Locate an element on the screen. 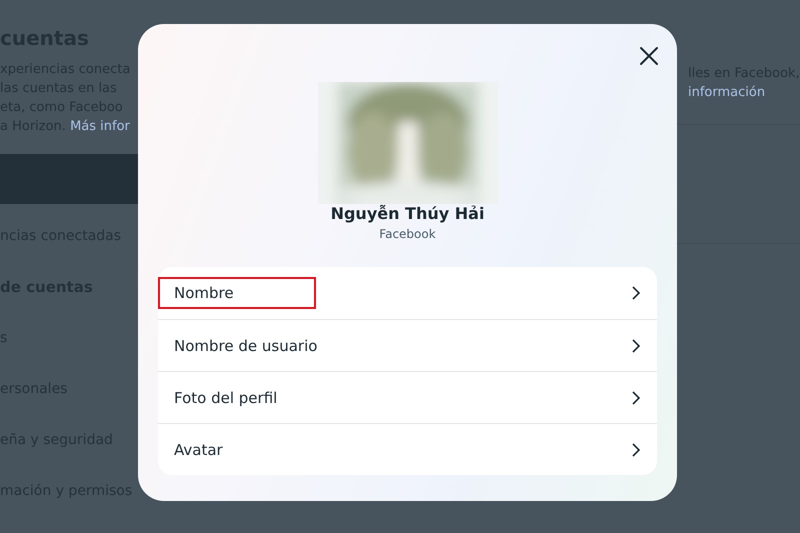  more-info-link: Más infor is located at coordinates (100, 126).